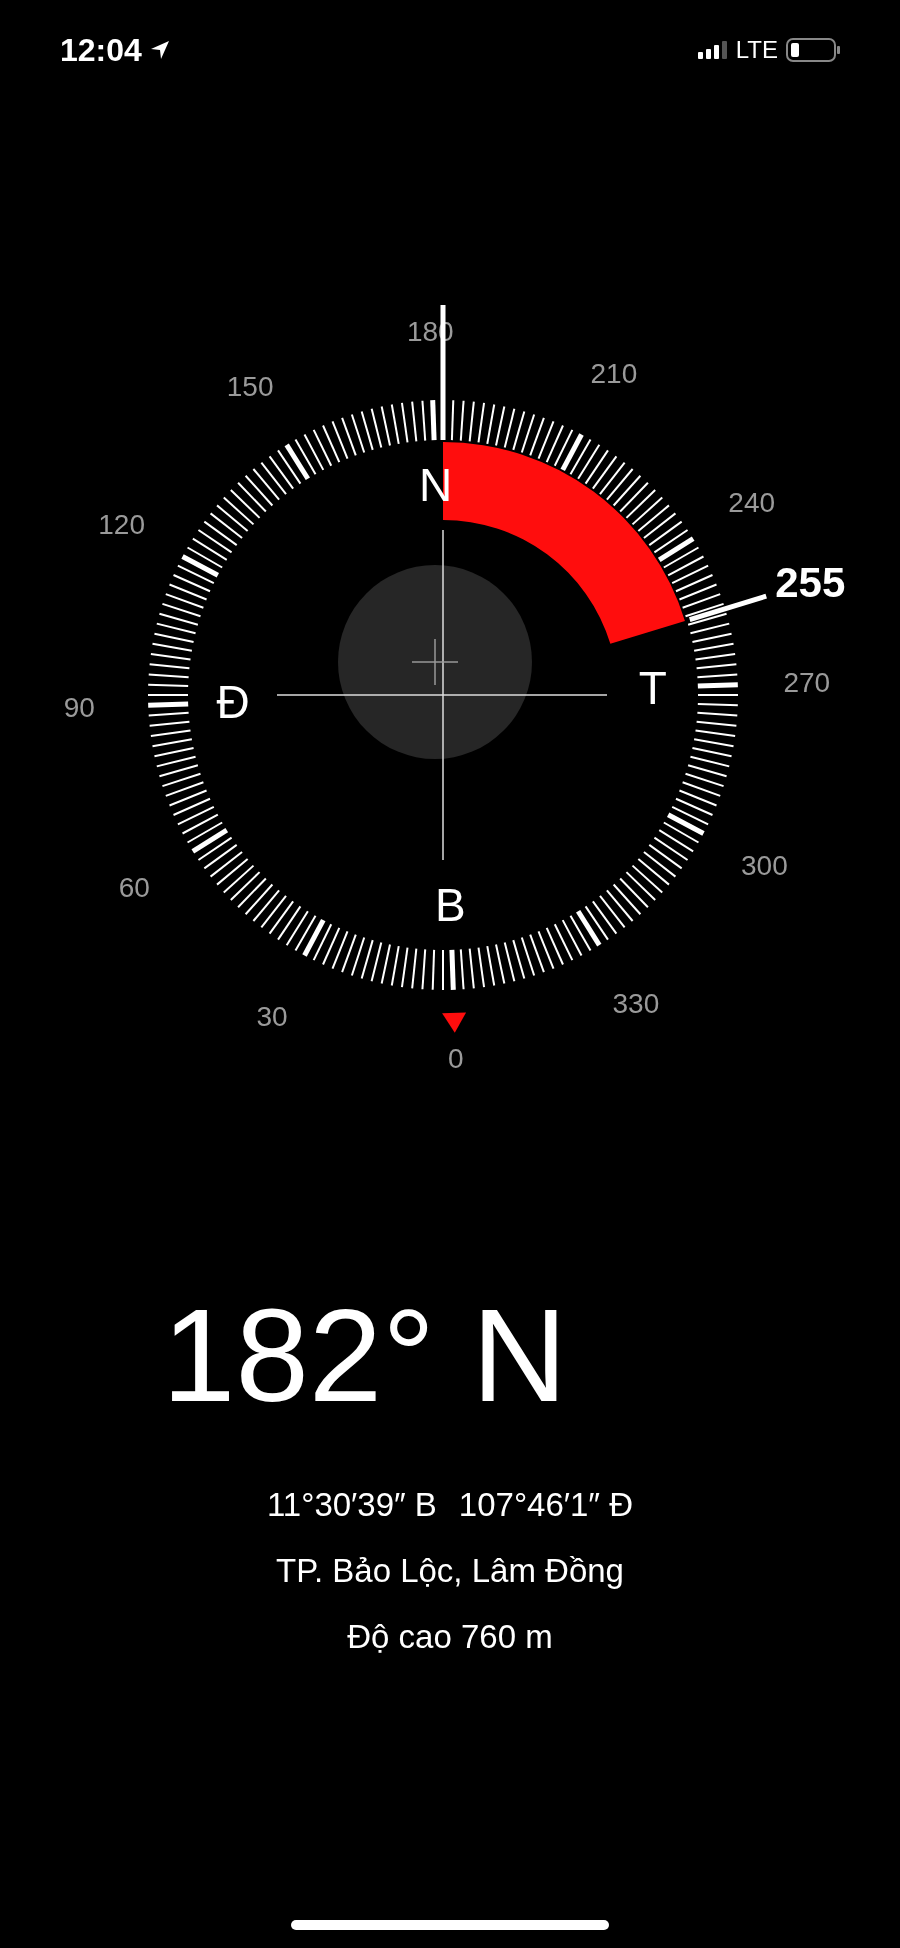  Describe the element at coordinates (101, 50) in the screenshot. I see `status-time: 12:04` at that location.